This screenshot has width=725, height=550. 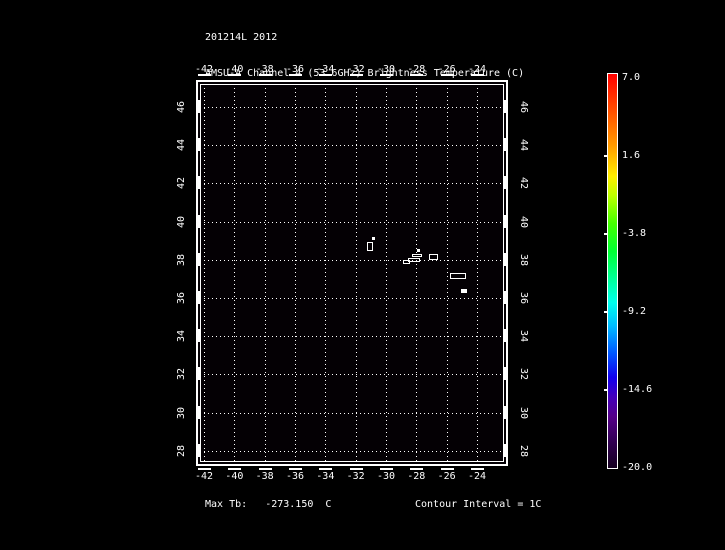 What do you see at coordinates (181, 298) in the screenshot?
I see `y-axis-tick-label-left: 36` at bounding box center [181, 298].